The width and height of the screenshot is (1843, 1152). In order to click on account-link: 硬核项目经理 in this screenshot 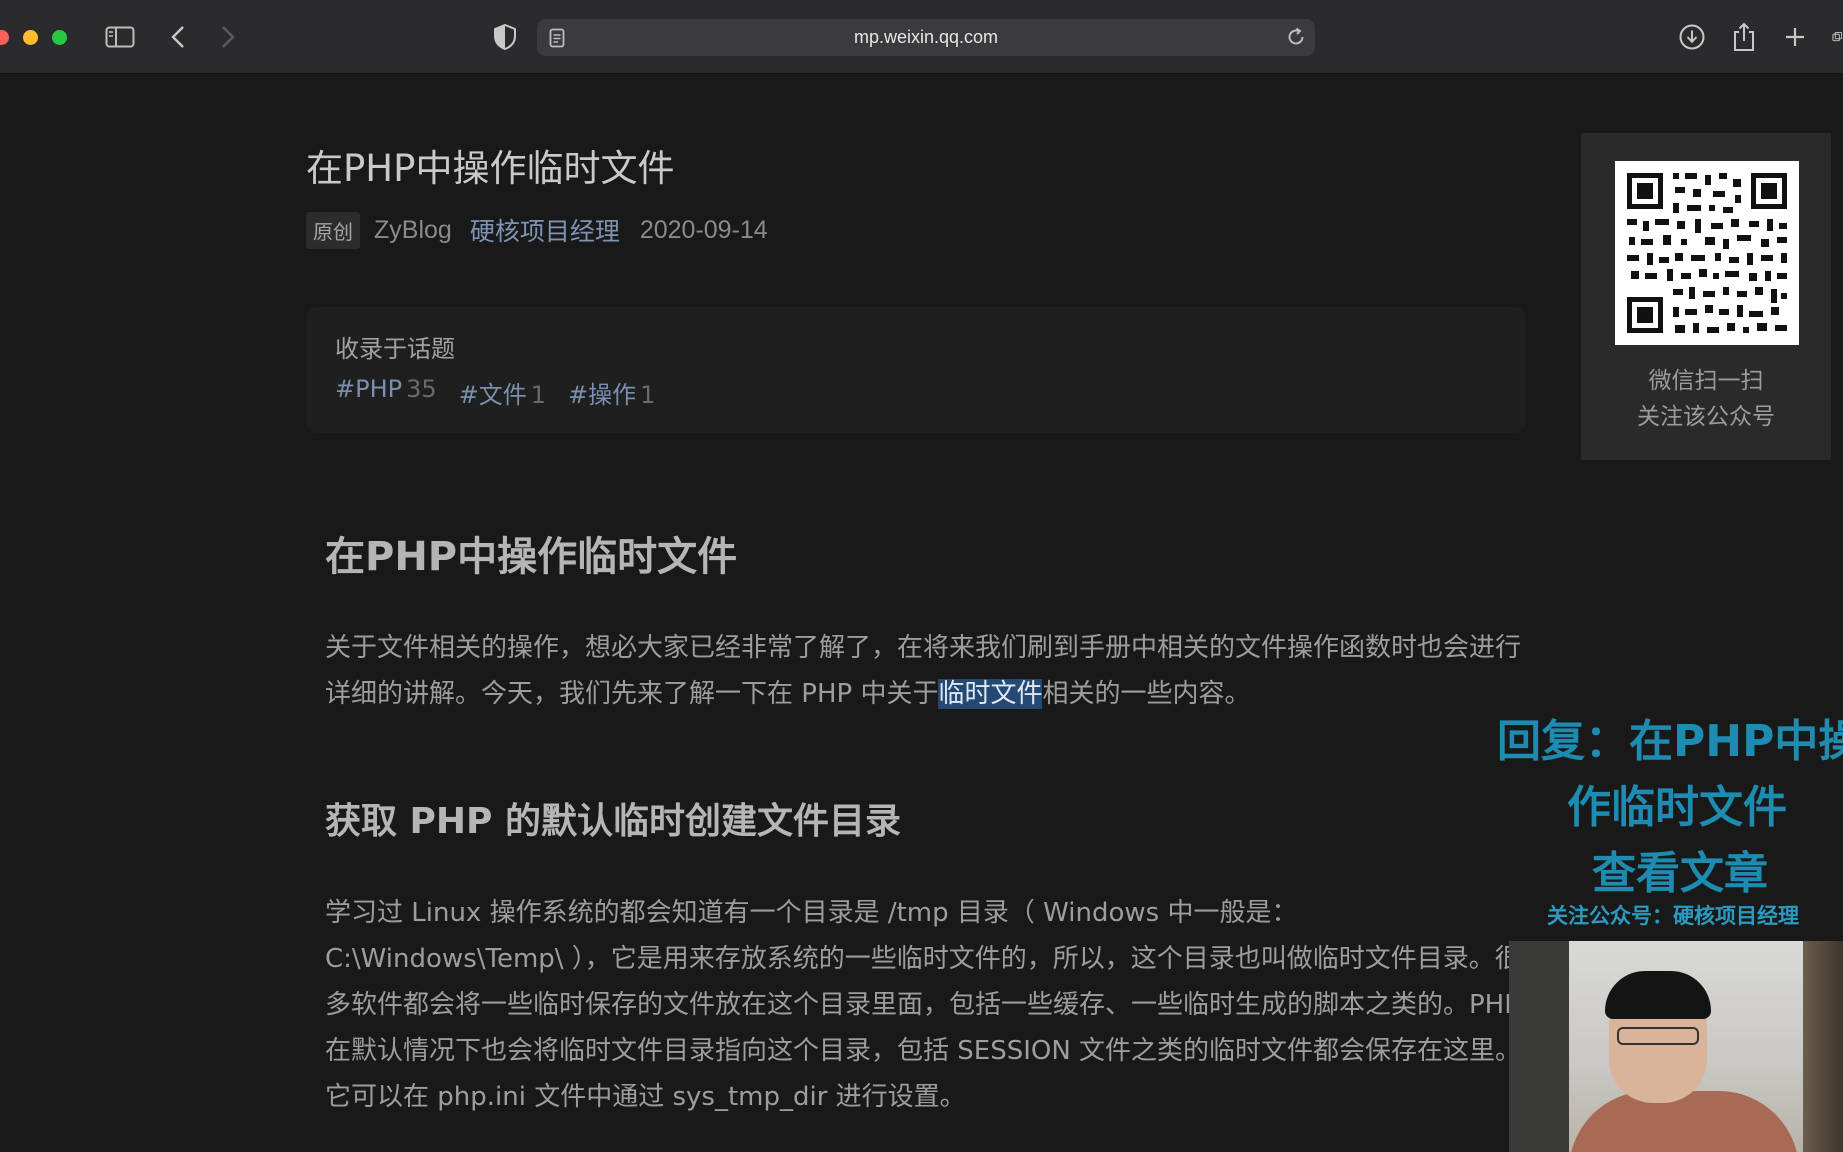, I will do `click(545, 230)`.